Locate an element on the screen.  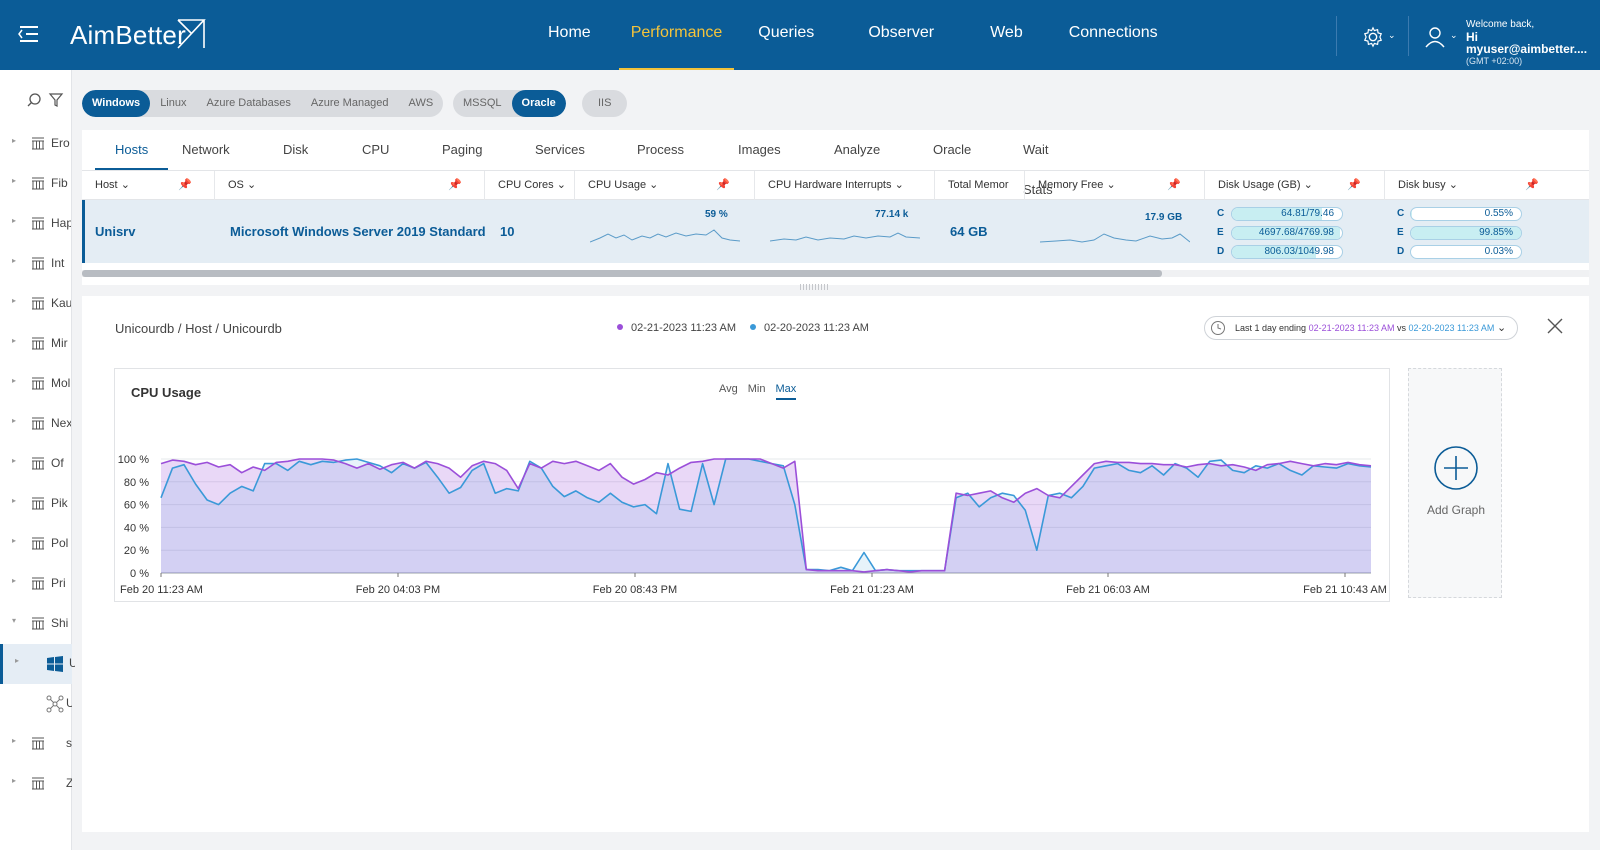
filter-mssql: MSSQL is located at coordinates (482, 103).